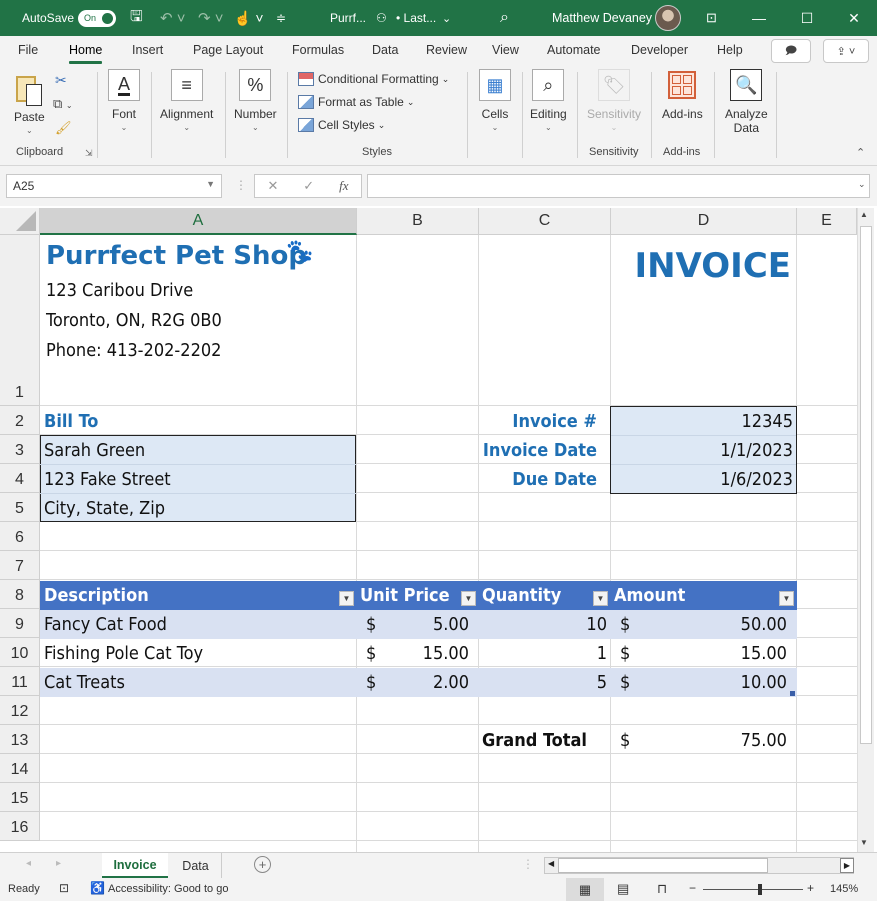 This screenshot has width=877, height=901. What do you see at coordinates (228, 50) in the screenshot?
I see `tab-page-layout: Page Layout` at bounding box center [228, 50].